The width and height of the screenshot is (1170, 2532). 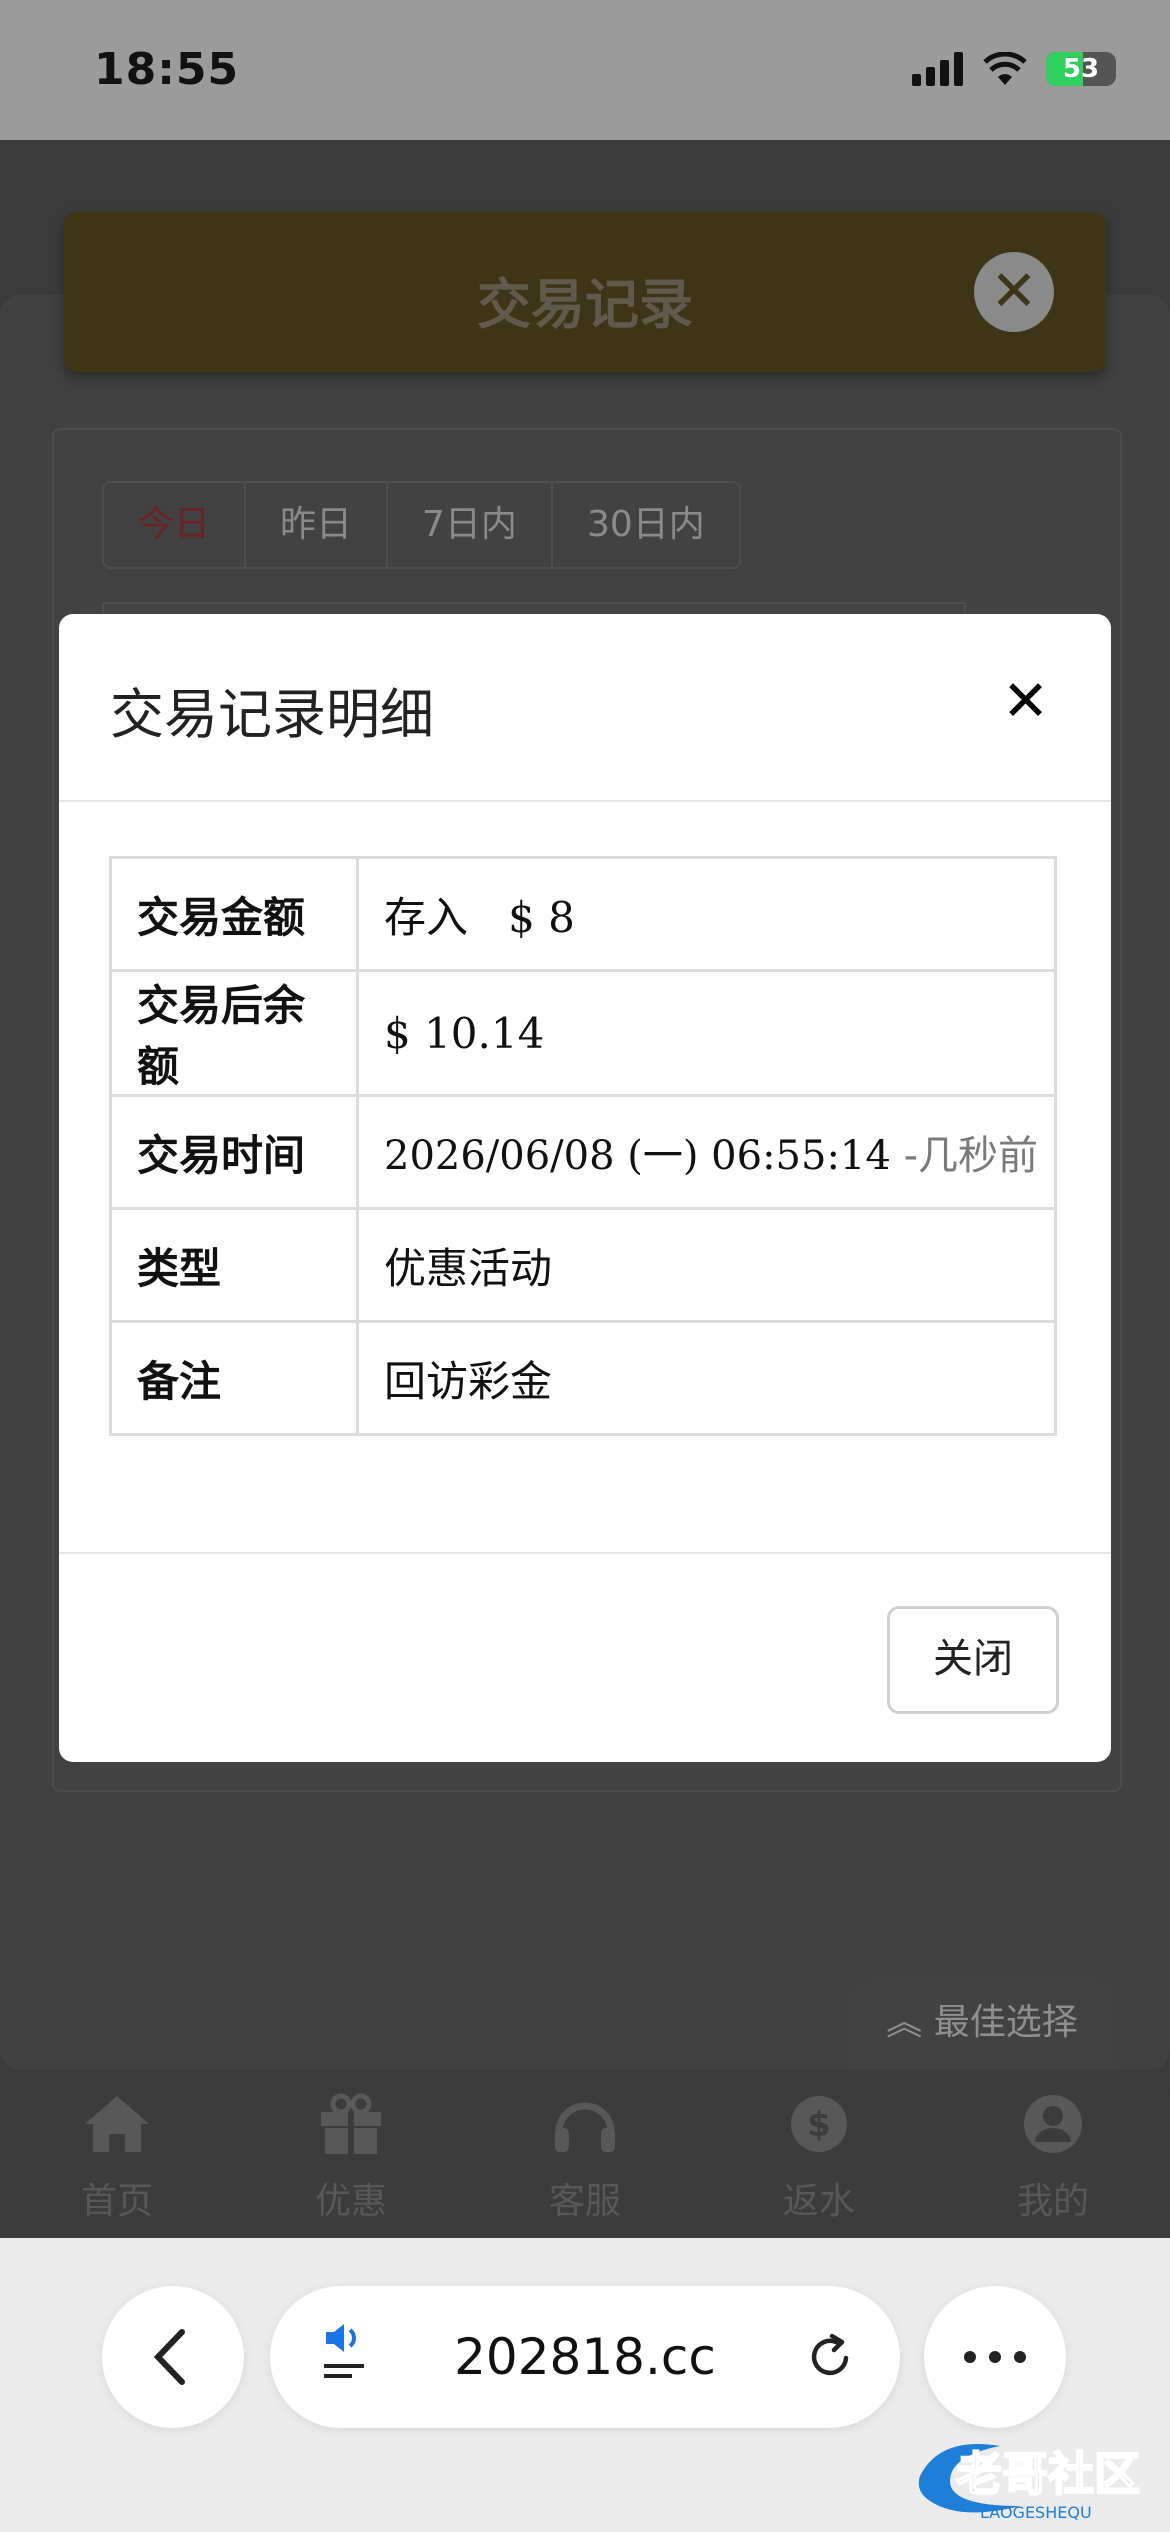 What do you see at coordinates (1052, 2201) in the screenshot?
I see `nav-label: 我的` at bounding box center [1052, 2201].